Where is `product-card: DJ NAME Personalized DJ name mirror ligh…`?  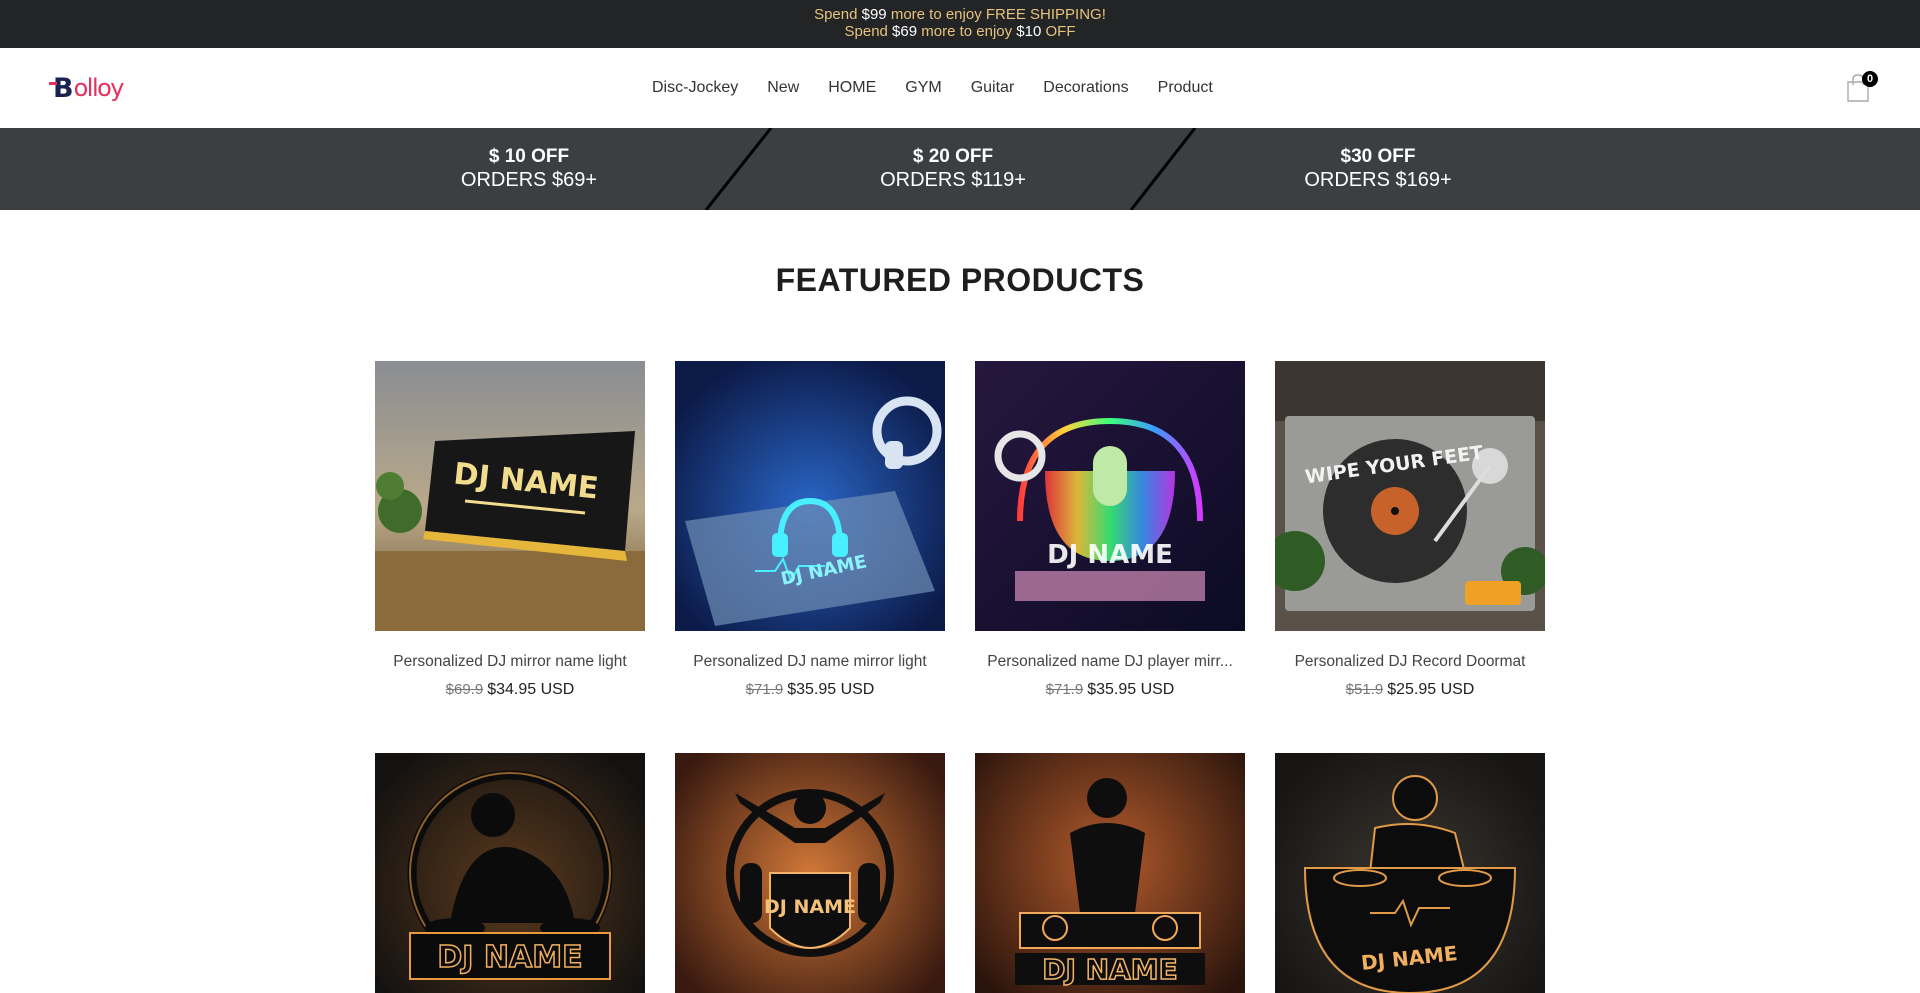
product-card: DJ NAME Personalized DJ name mirror ligh… is located at coordinates (810, 530).